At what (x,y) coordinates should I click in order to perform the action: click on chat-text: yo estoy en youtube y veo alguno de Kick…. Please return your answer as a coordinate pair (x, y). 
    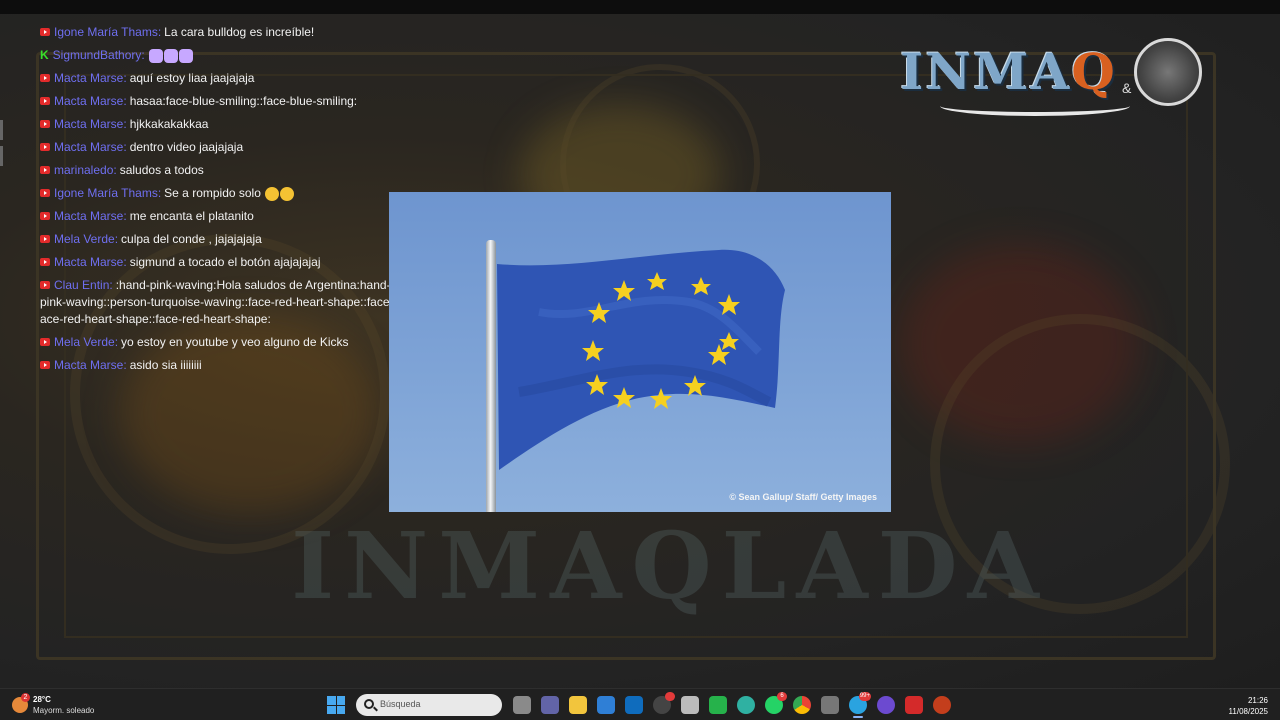
    Looking at the image, I should click on (235, 342).